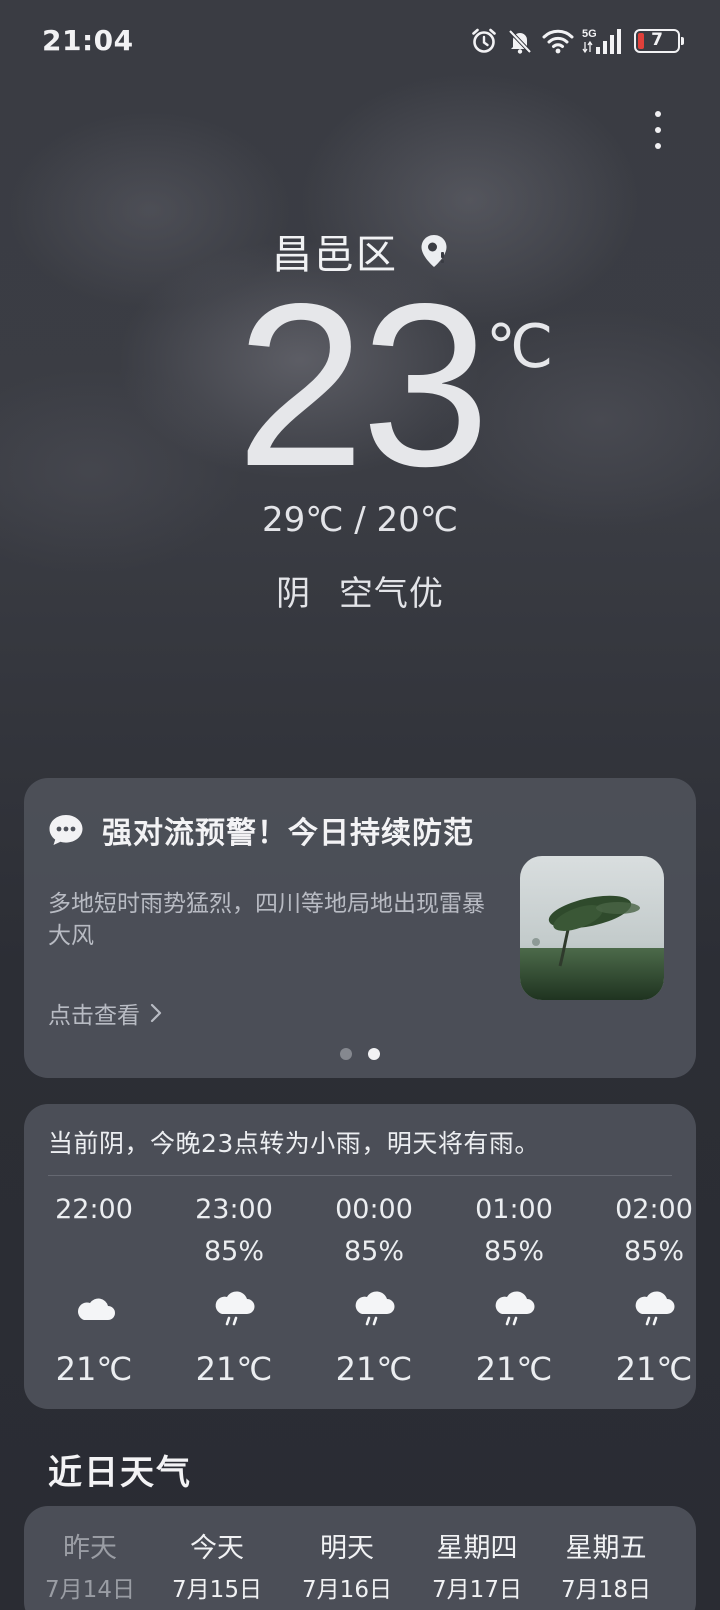 The width and height of the screenshot is (720, 1610). Describe the element at coordinates (90, 1548) in the screenshot. I see `day-name: 昨天` at that location.